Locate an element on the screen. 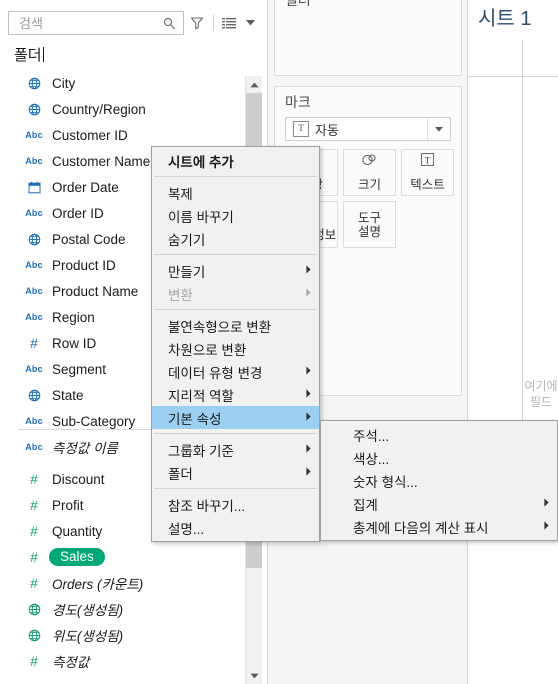  context-menu-item-label: 폴더 is located at coordinates (180, 474).